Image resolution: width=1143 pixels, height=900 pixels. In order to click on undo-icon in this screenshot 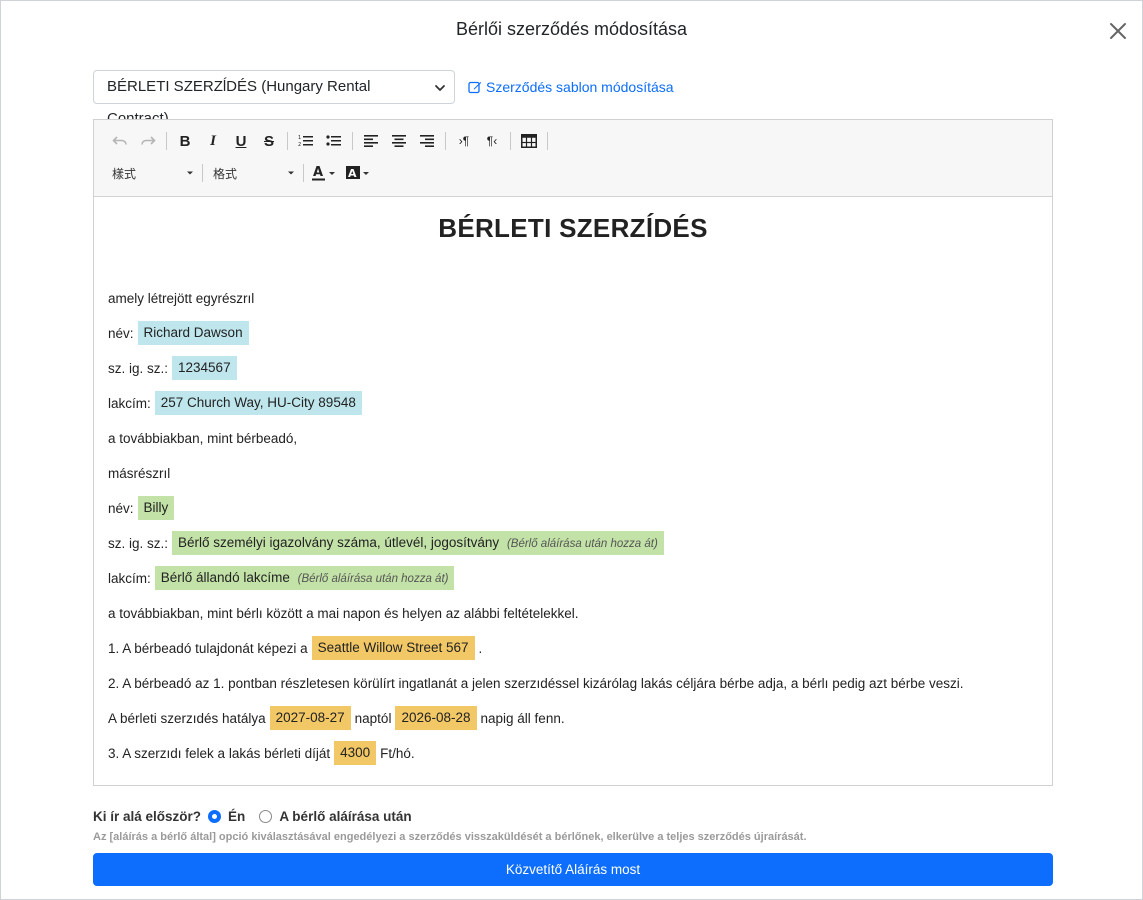, I will do `click(119, 140)`.